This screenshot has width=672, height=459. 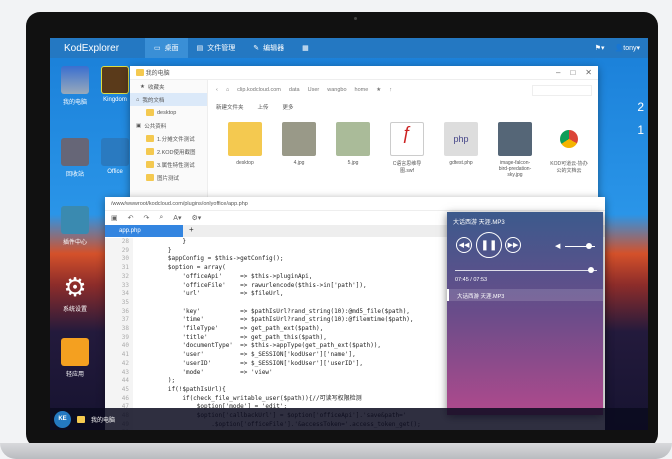 What do you see at coordinates (227, 90) in the screenshot?
I see `home-icon: ⌂` at bounding box center [227, 90].